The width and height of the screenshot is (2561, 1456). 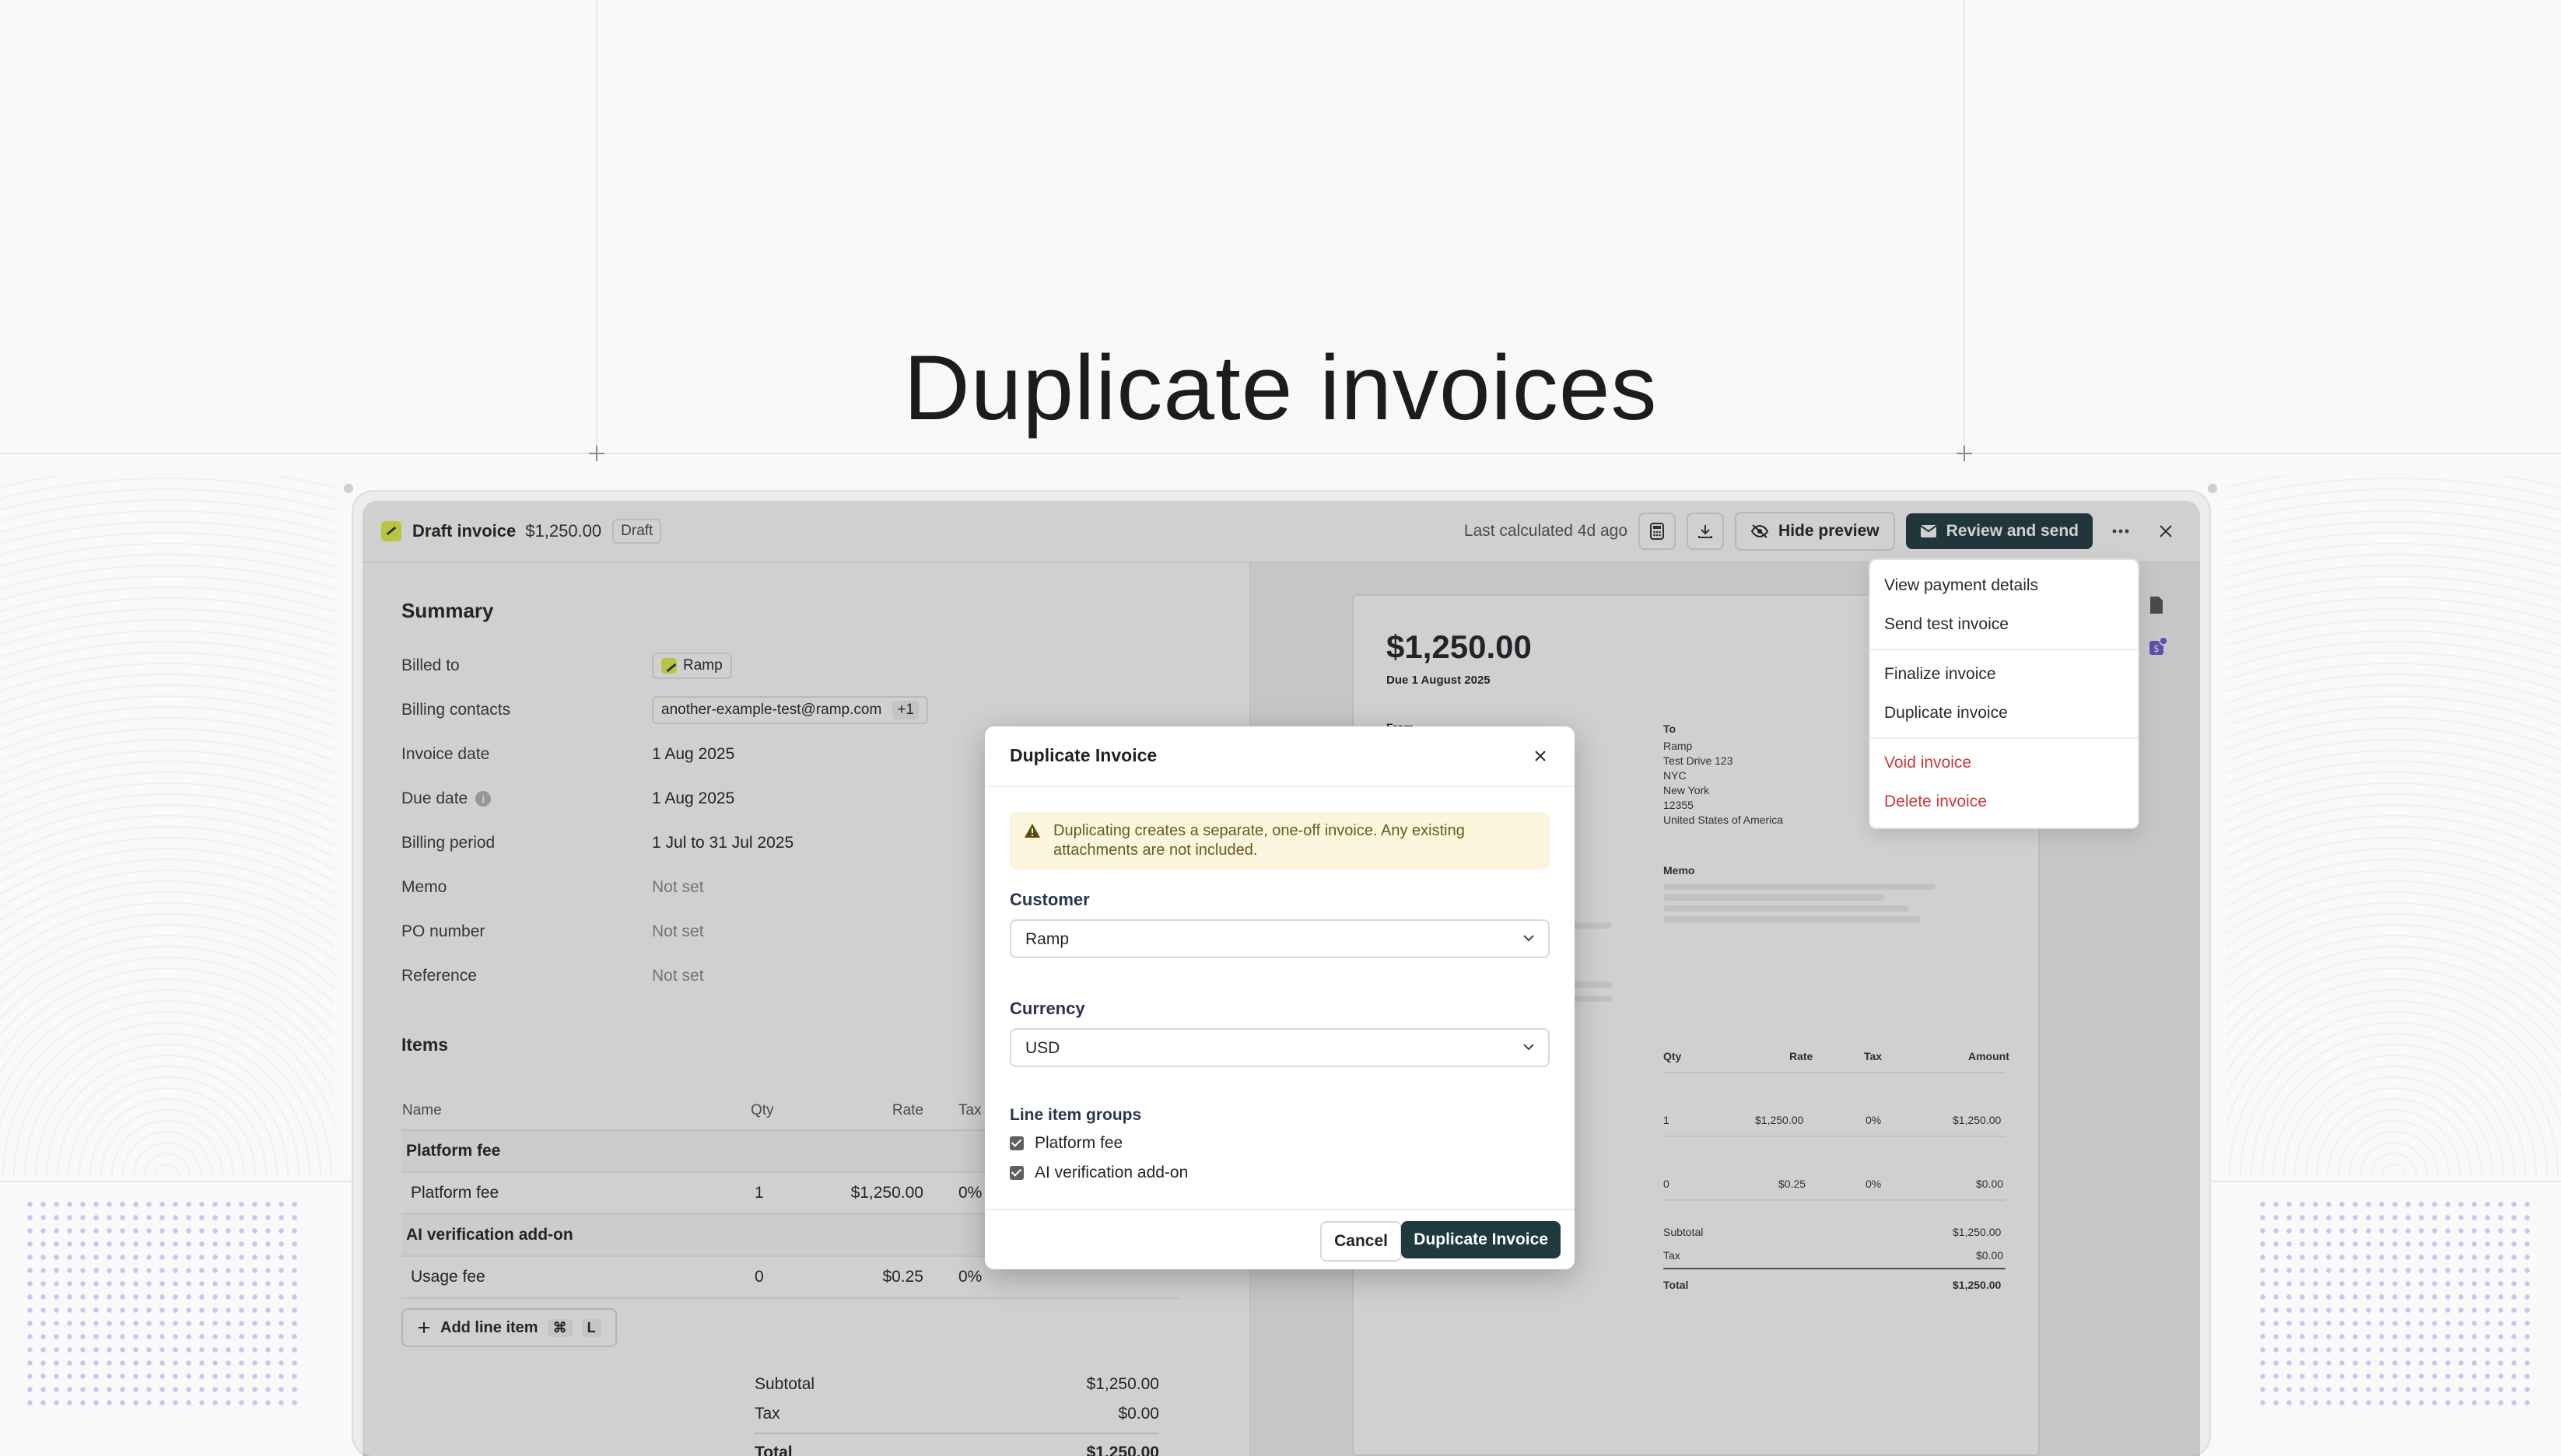 What do you see at coordinates (1050, 899) in the screenshot?
I see `customer-label: Customer` at bounding box center [1050, 899].